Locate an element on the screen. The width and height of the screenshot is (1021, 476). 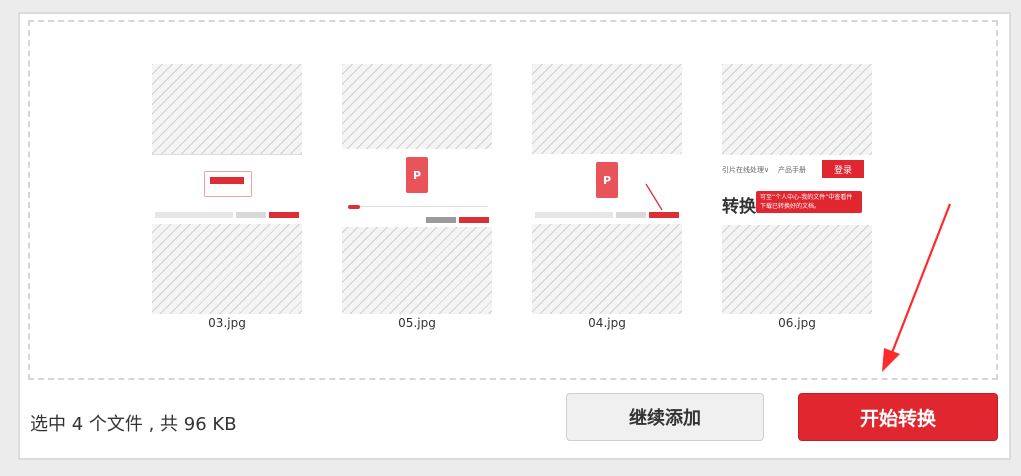
file-name: 05.jpg is located at coordinates (417, 323).